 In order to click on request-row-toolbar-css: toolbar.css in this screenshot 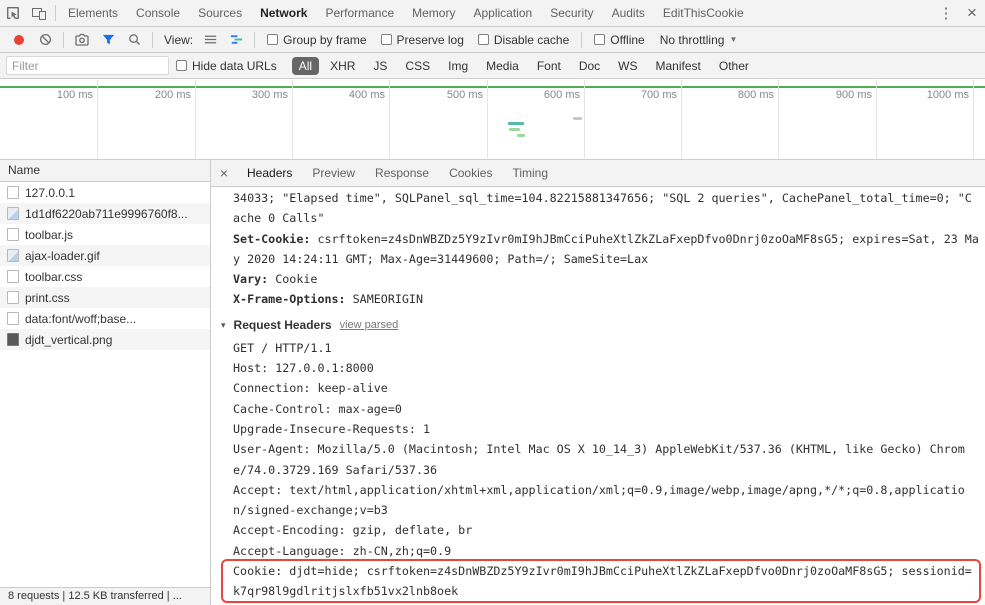, I will do `click(105, 276)`.